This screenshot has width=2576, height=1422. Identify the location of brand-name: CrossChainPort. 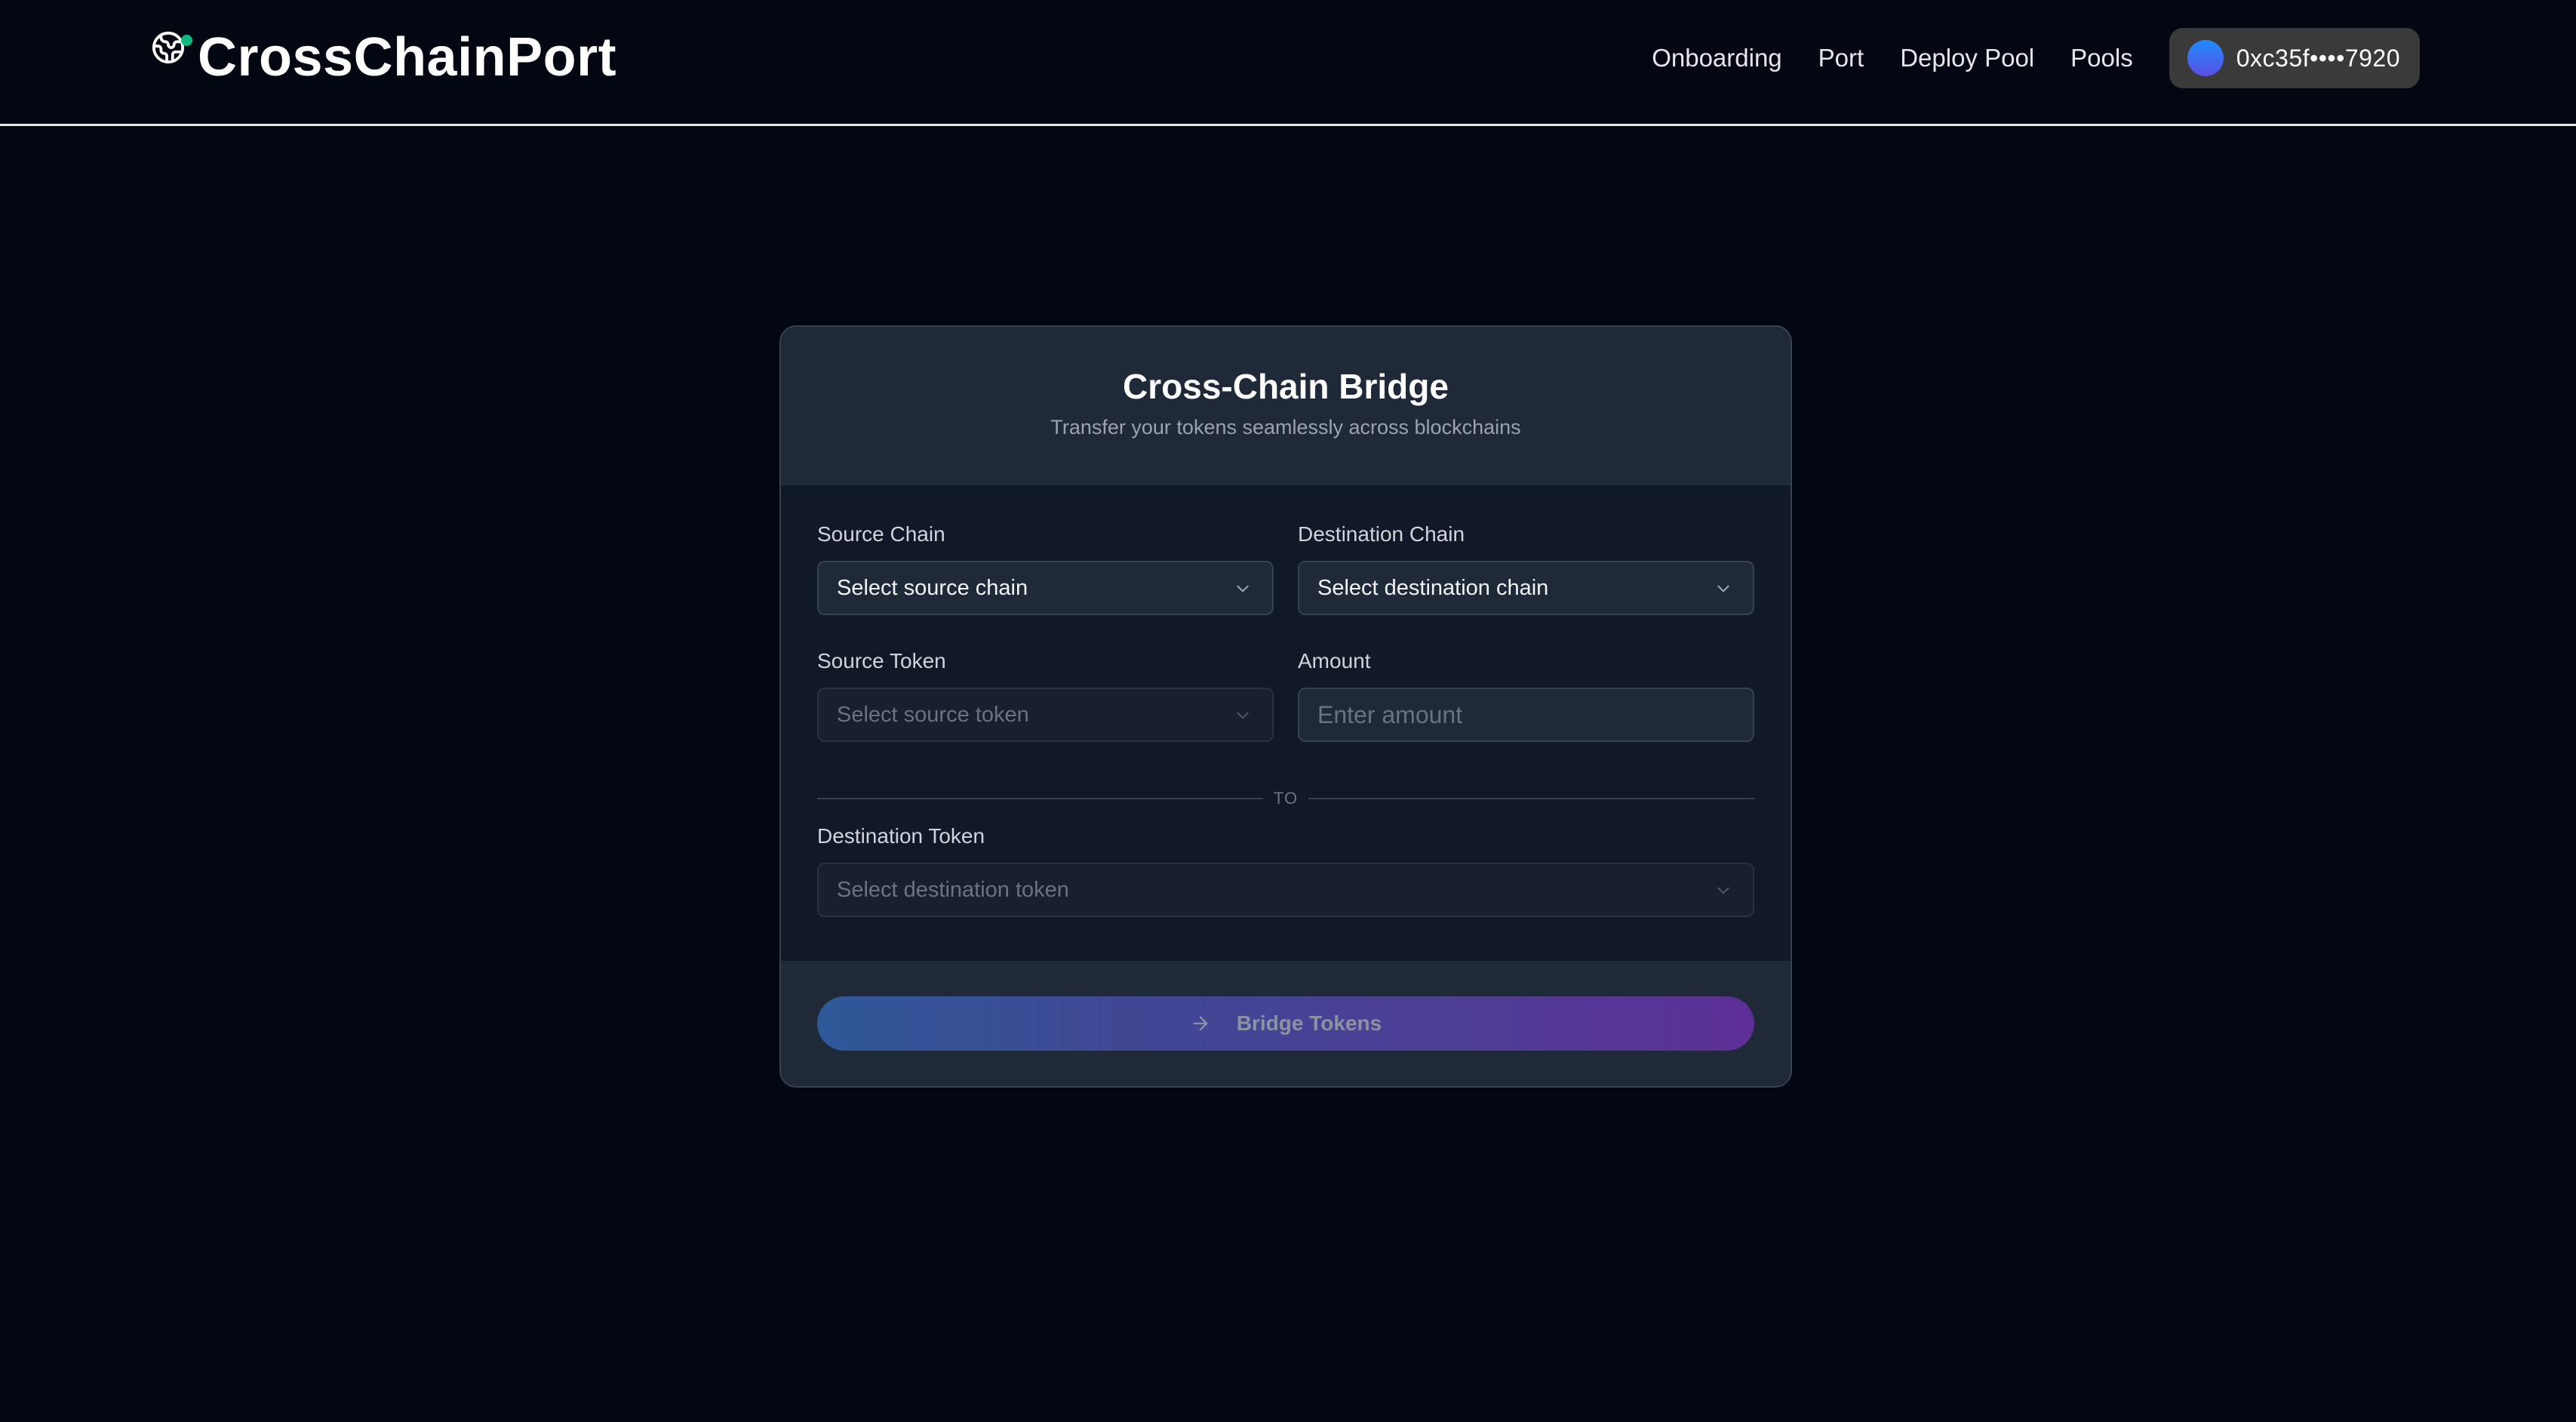
(407, 58).